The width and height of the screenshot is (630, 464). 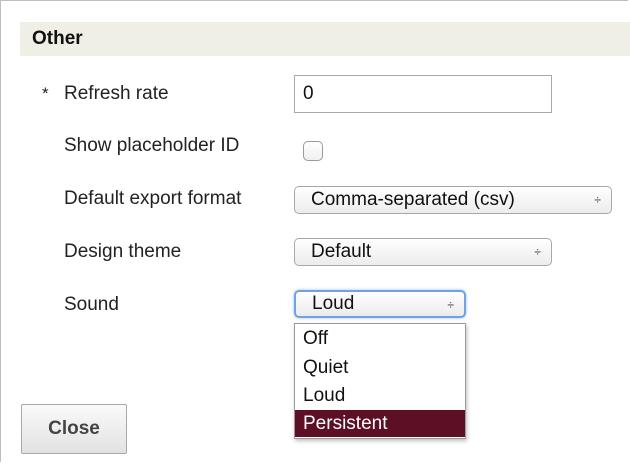 I want to click on section-header-other: Other, so click(x=325, y=39).